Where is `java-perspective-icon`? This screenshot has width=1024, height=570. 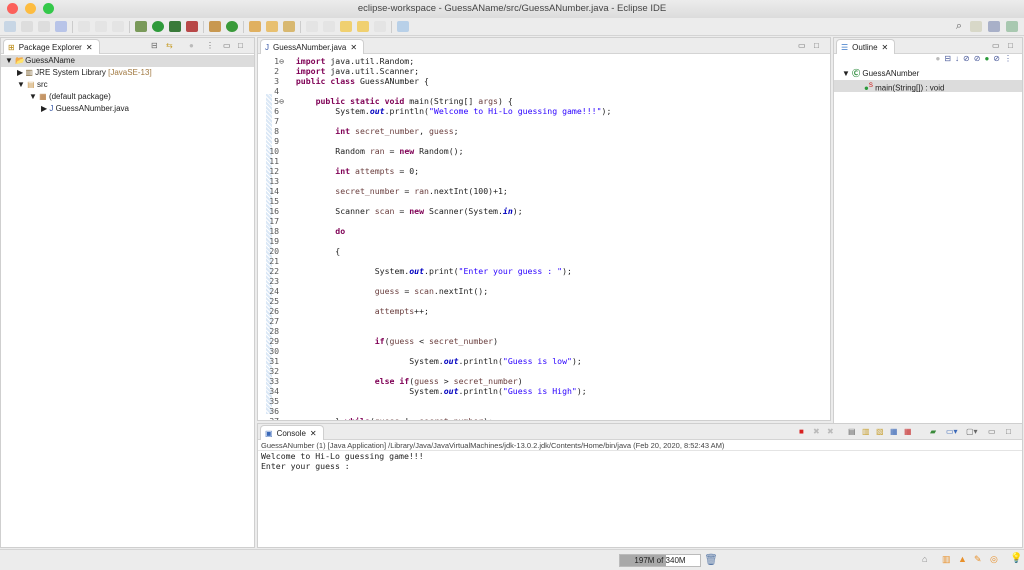 java-perspective-icon is located at coordinates (994, 26).